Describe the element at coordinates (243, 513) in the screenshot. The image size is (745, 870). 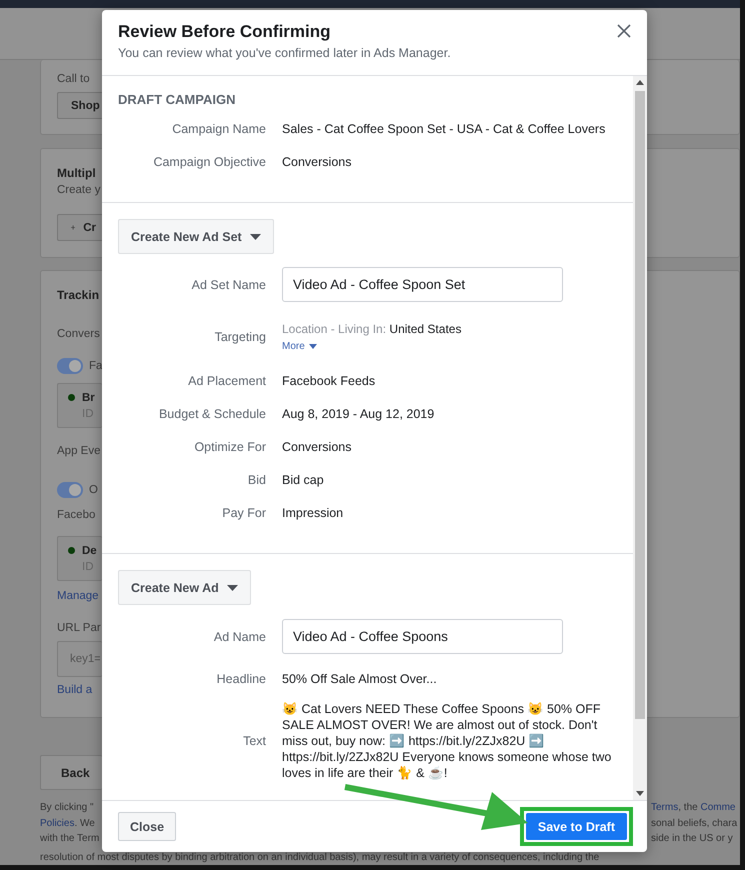
I see `field-label: Pay For` at that location.